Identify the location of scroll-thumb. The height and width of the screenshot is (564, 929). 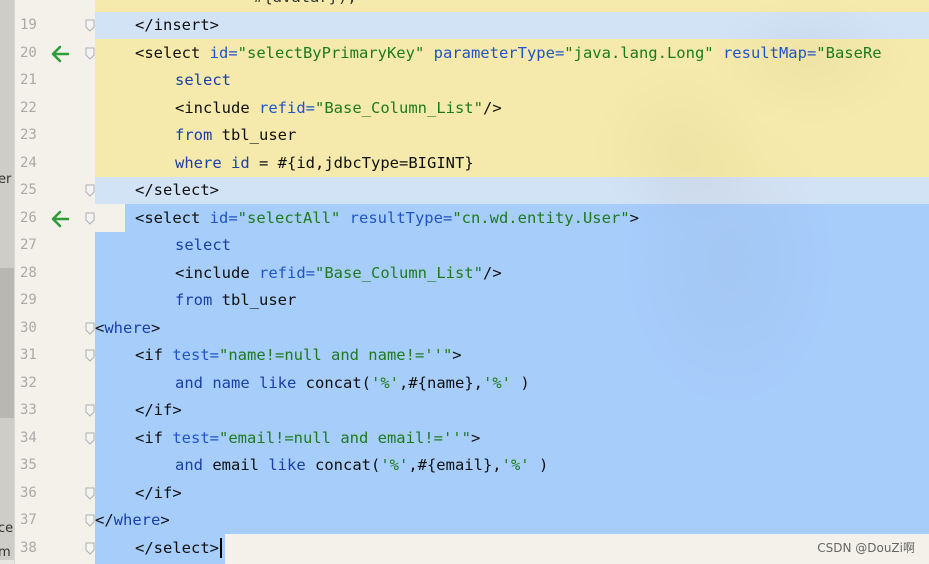
(7, 343).